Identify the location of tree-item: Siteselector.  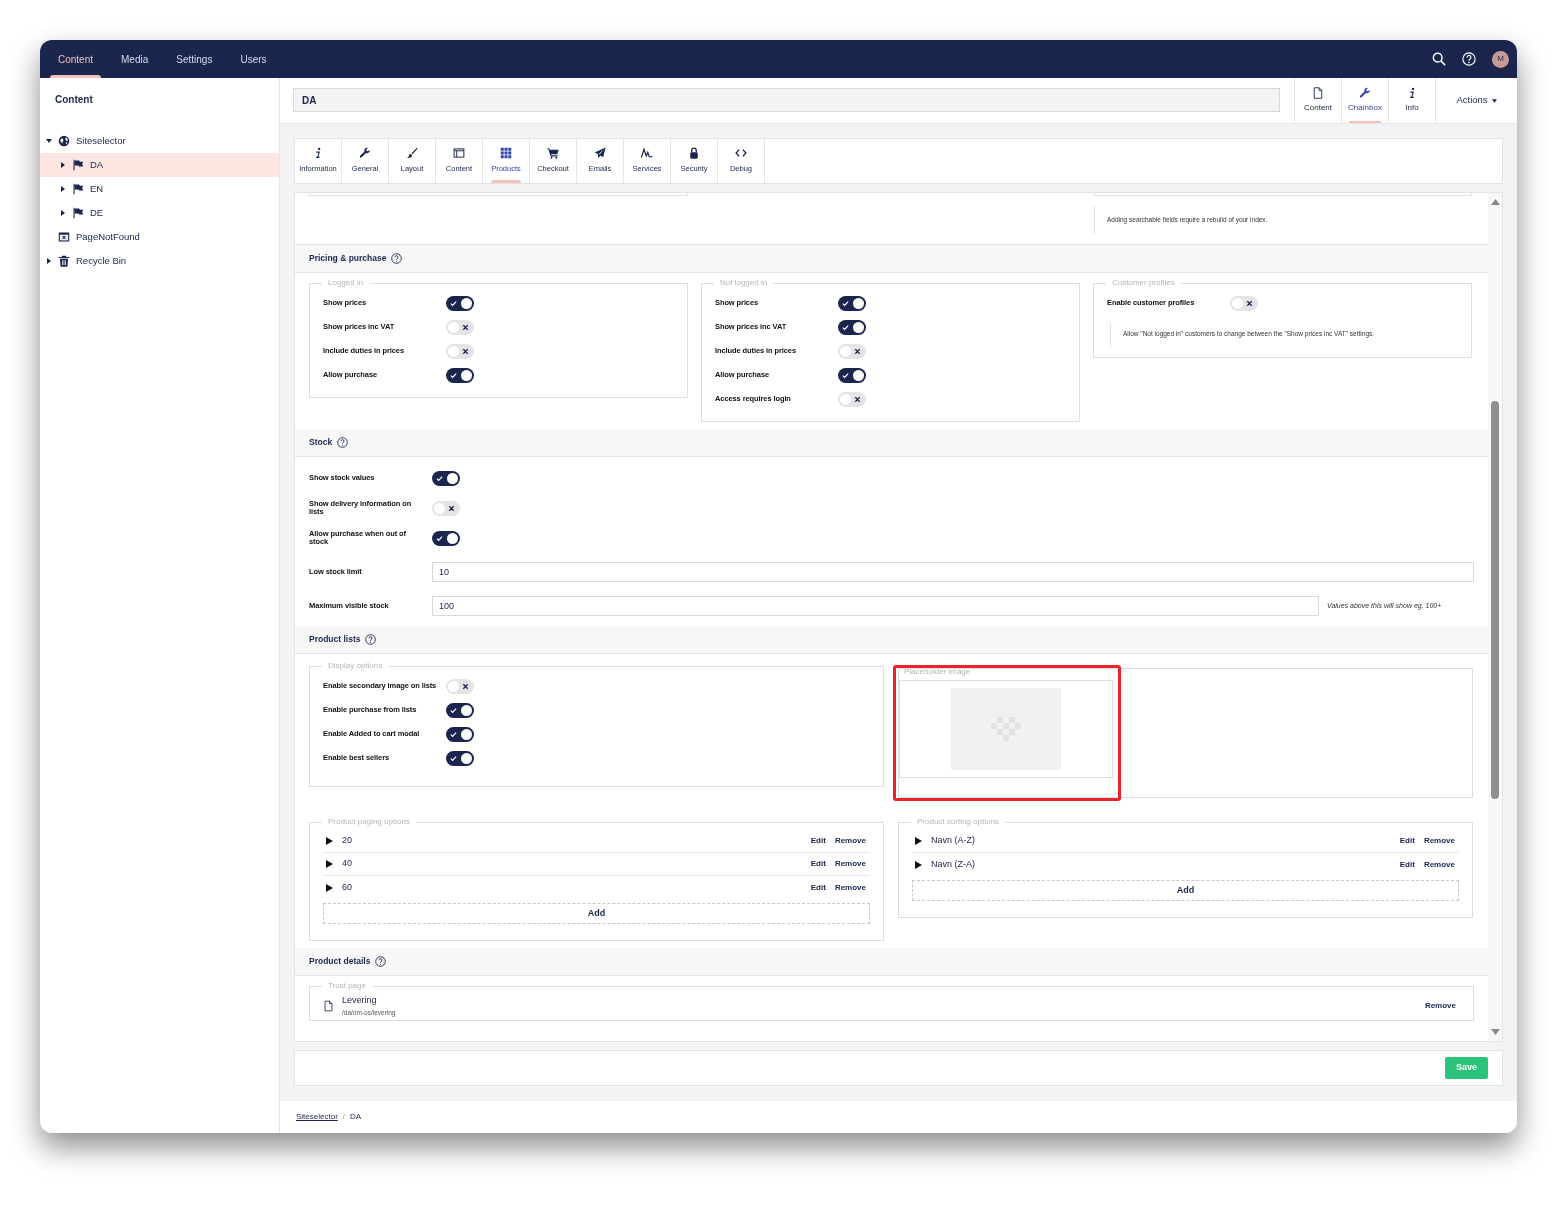
(159, 141).